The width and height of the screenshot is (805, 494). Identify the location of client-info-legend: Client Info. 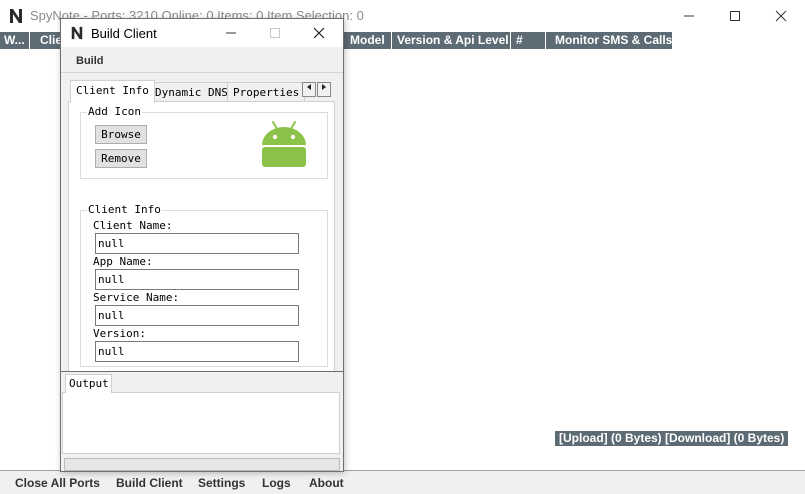
(124, 209).